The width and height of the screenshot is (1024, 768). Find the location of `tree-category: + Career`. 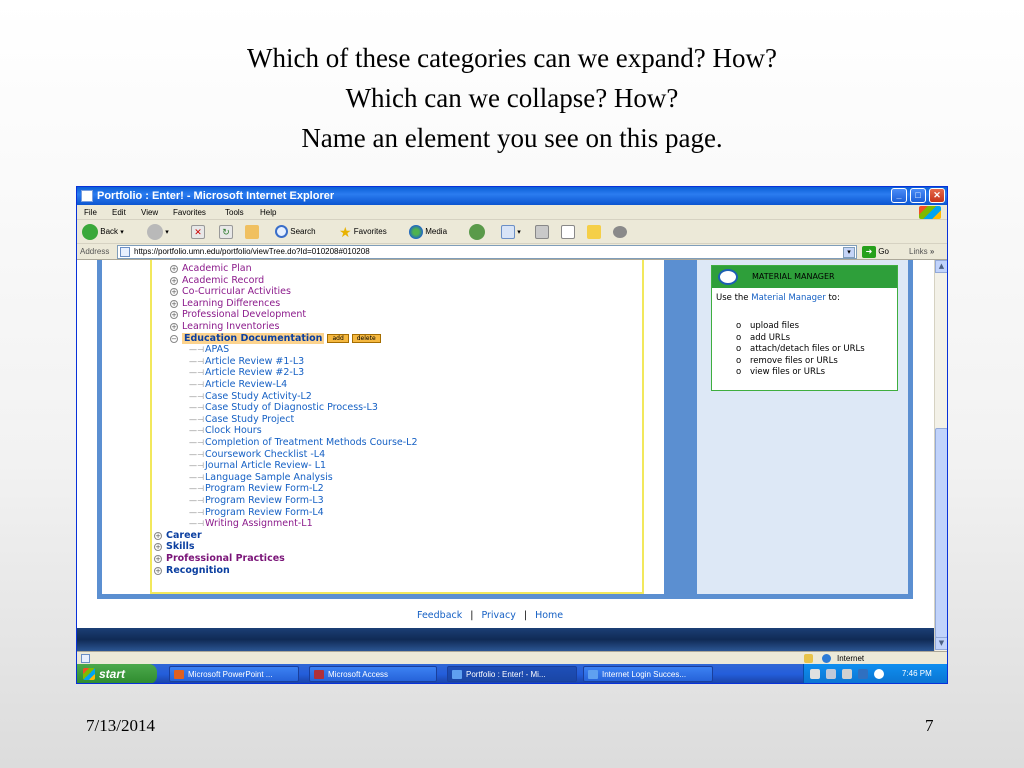

tree-category: + Career is located at coordinates (178, 535).